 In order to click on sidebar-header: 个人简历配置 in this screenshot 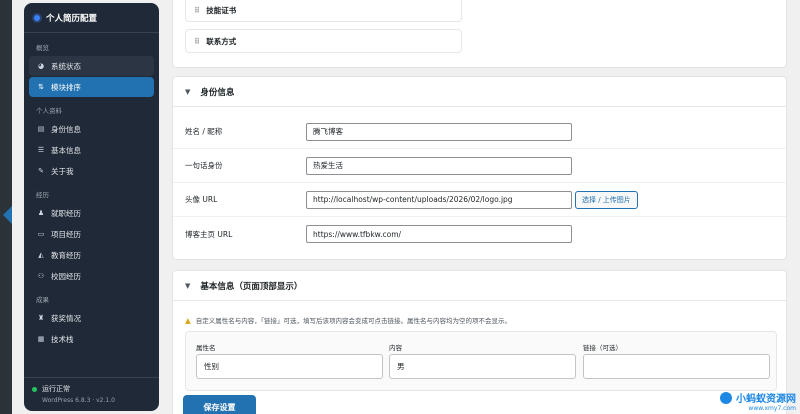, I will do `click(91, 18)`.